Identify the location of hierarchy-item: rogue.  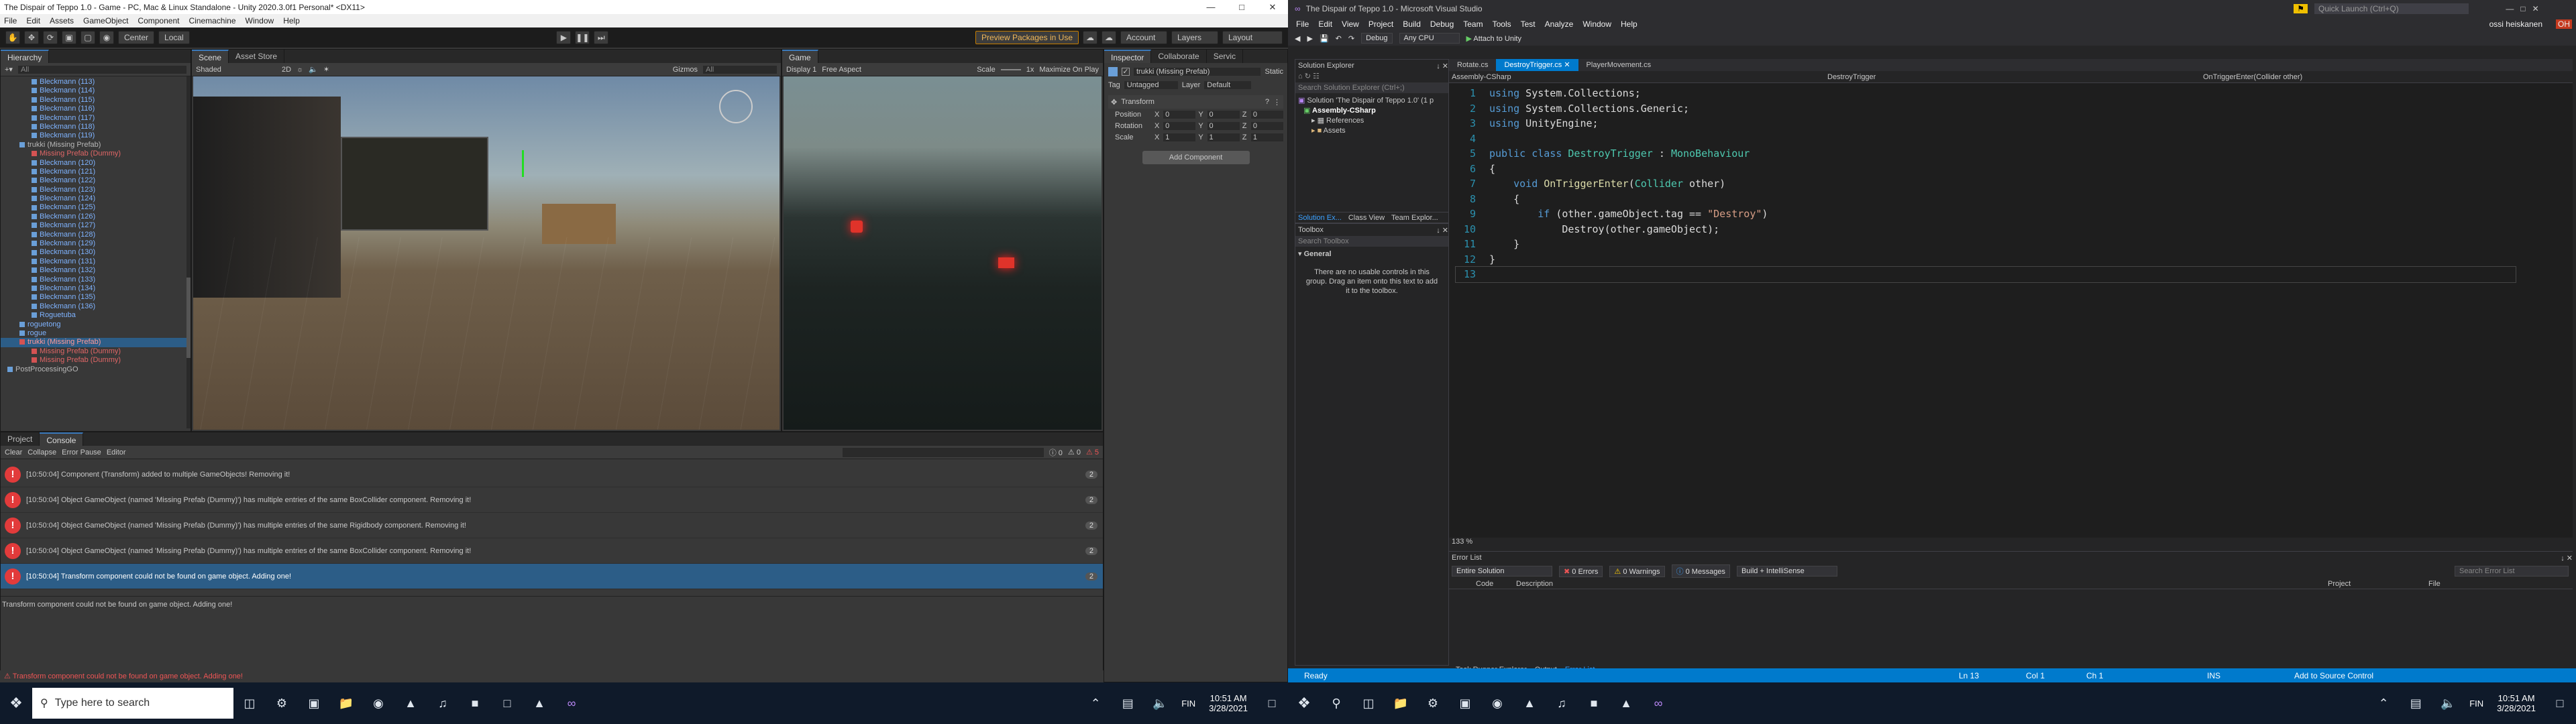
(96, 333).